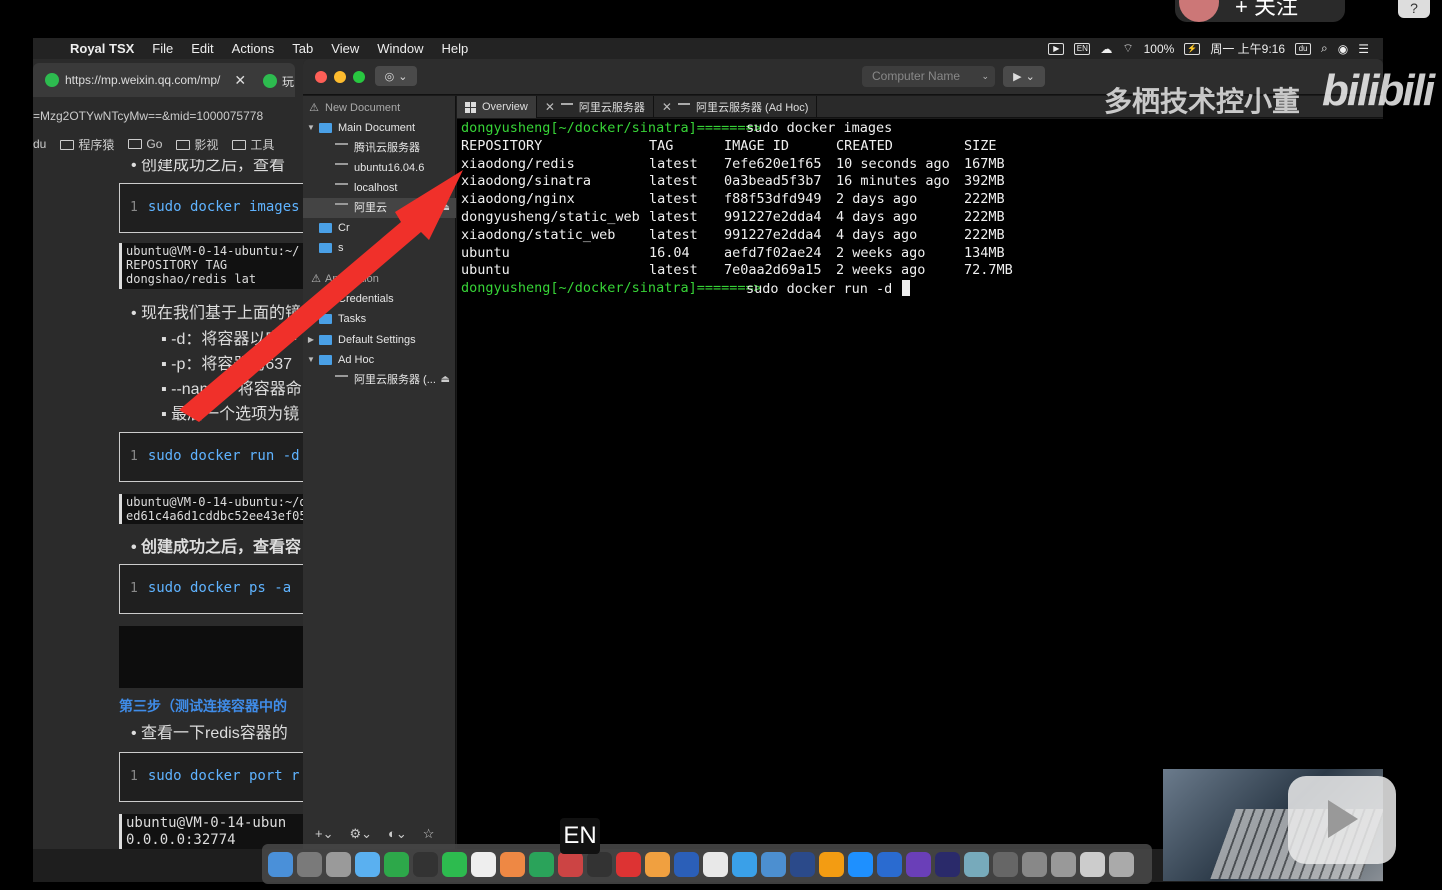 Image resolution: width=1442 pixels, height=890 pixels. What do you see at coordinates (1127, 48) in the screenshot?
I see `wifi-icon: ⌔` at bounding box center [1127, 48].